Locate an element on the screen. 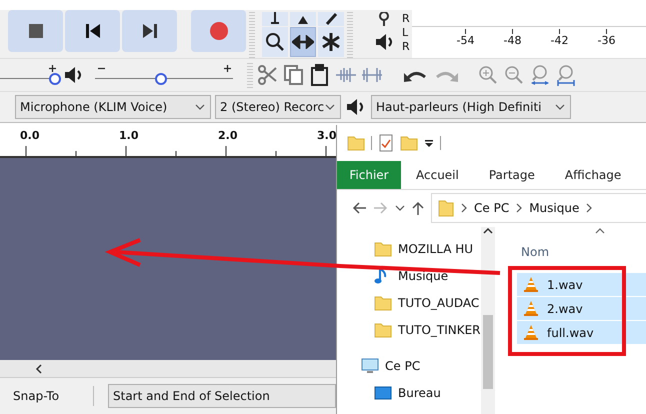  desktop-icon is located at coordinates (383, 393).